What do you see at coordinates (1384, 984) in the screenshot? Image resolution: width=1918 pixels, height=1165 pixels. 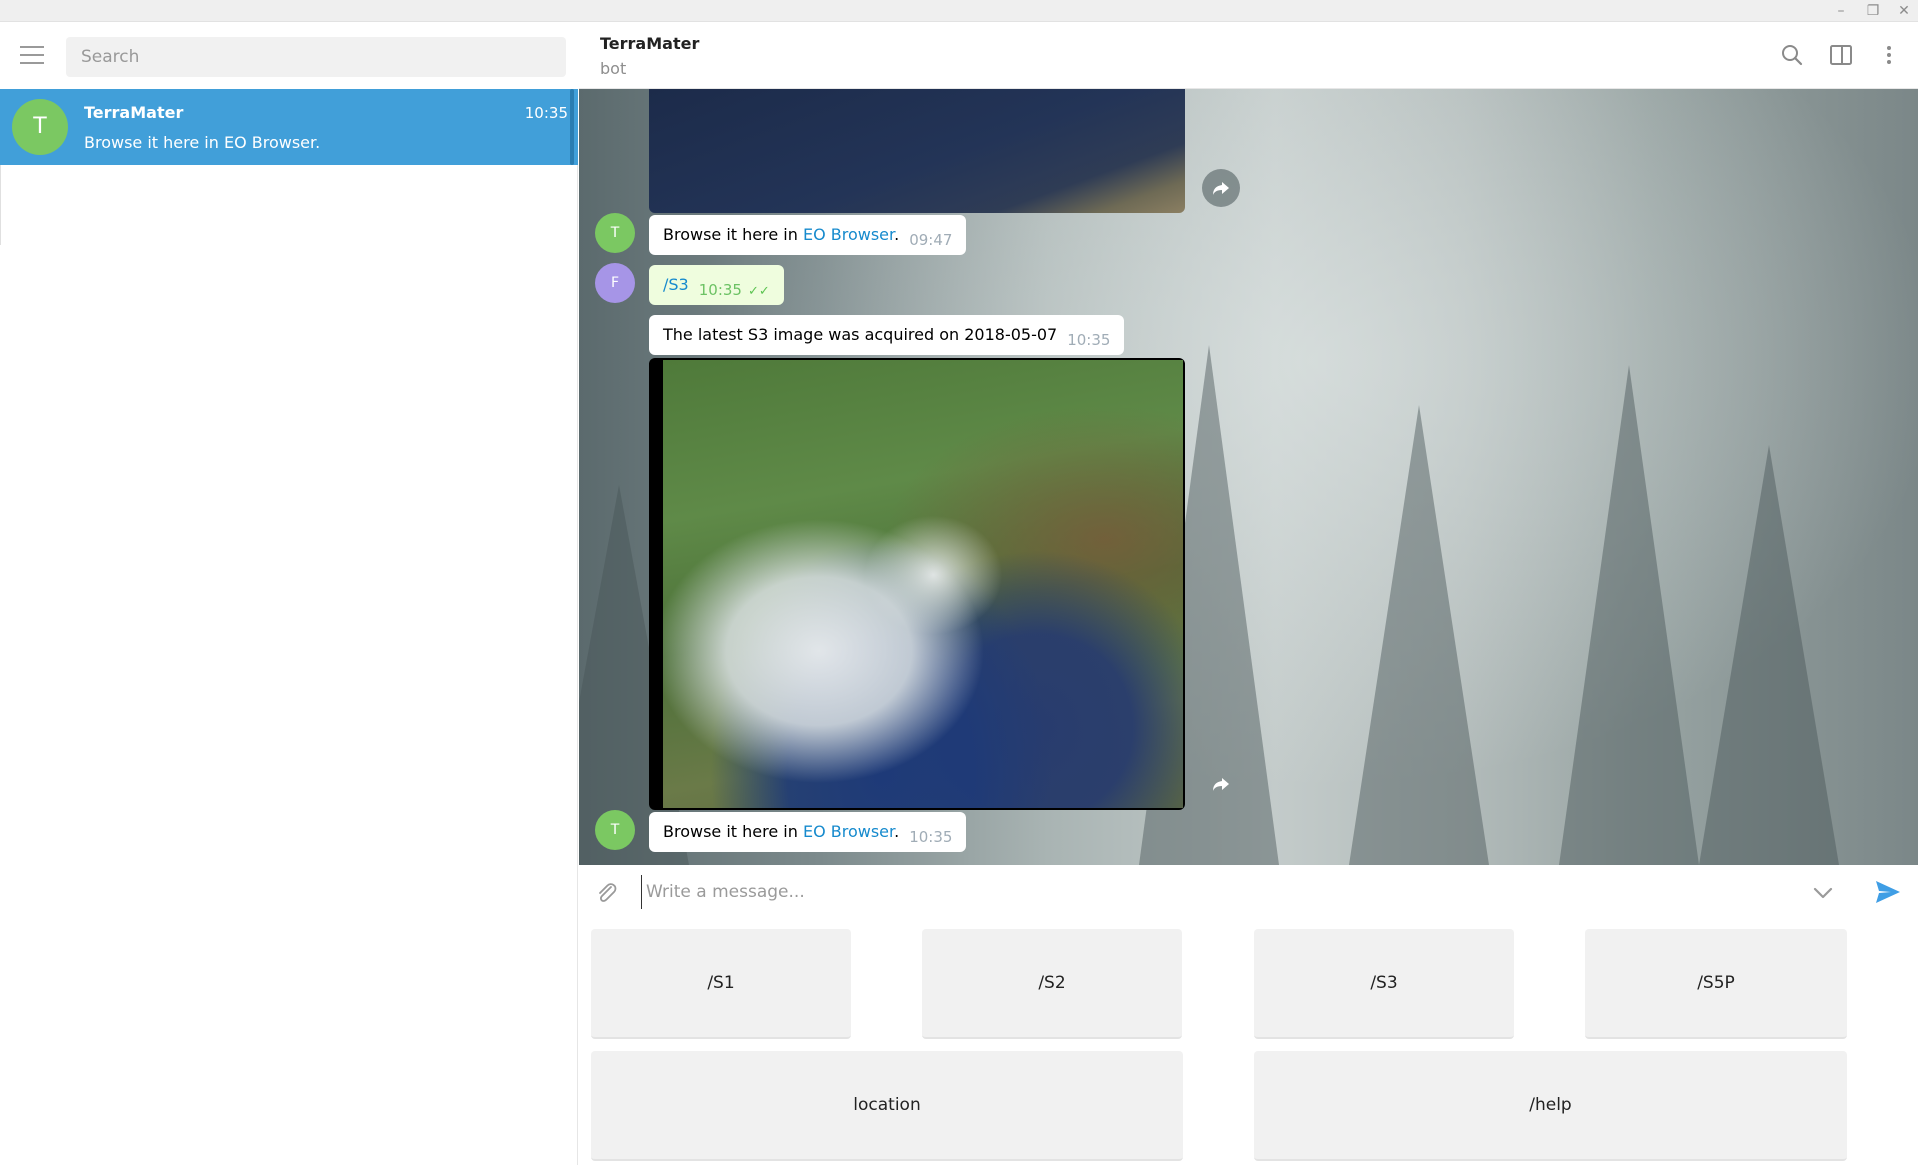 I see `keyboard-button-s3: /S3` at bounding box center [1384, 984].